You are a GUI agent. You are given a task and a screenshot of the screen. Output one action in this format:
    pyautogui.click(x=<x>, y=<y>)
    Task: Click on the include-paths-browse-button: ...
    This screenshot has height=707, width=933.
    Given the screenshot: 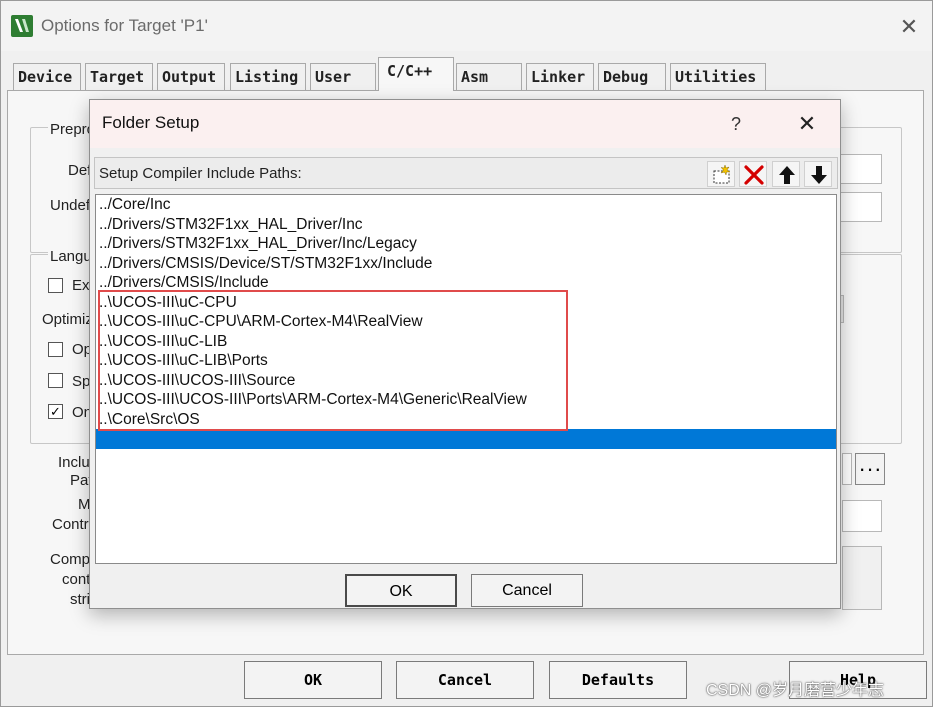 What is the action you would take?
    pyautogui.click(x=870, y=469)
    